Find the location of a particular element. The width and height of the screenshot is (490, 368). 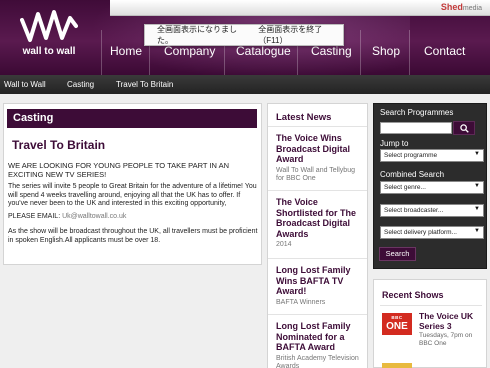

genre-select: Select genre... ▼ is located at coordinates (432, 187).